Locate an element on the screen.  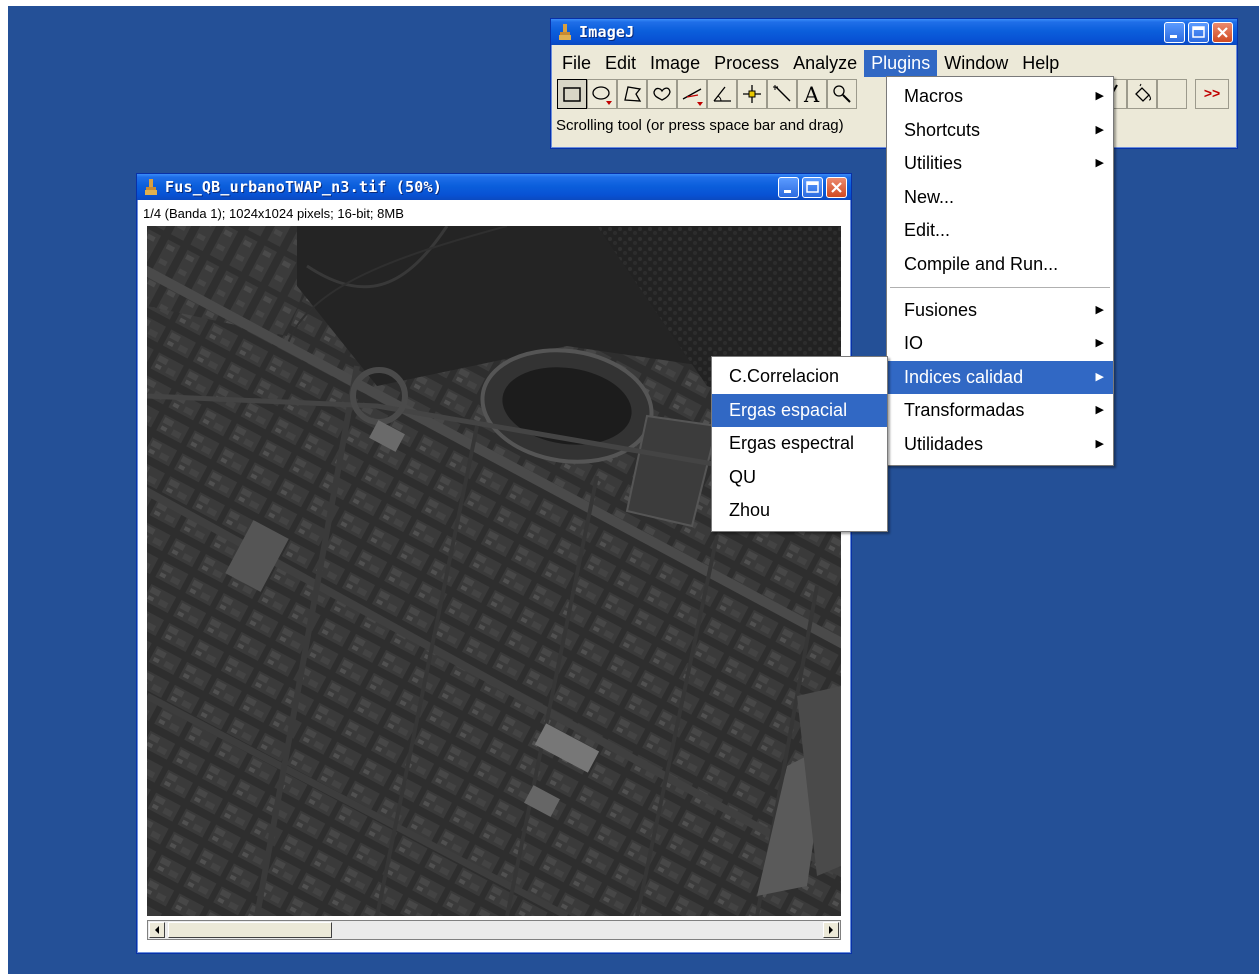
crosshair-icon is located at coordinates (752, 94).